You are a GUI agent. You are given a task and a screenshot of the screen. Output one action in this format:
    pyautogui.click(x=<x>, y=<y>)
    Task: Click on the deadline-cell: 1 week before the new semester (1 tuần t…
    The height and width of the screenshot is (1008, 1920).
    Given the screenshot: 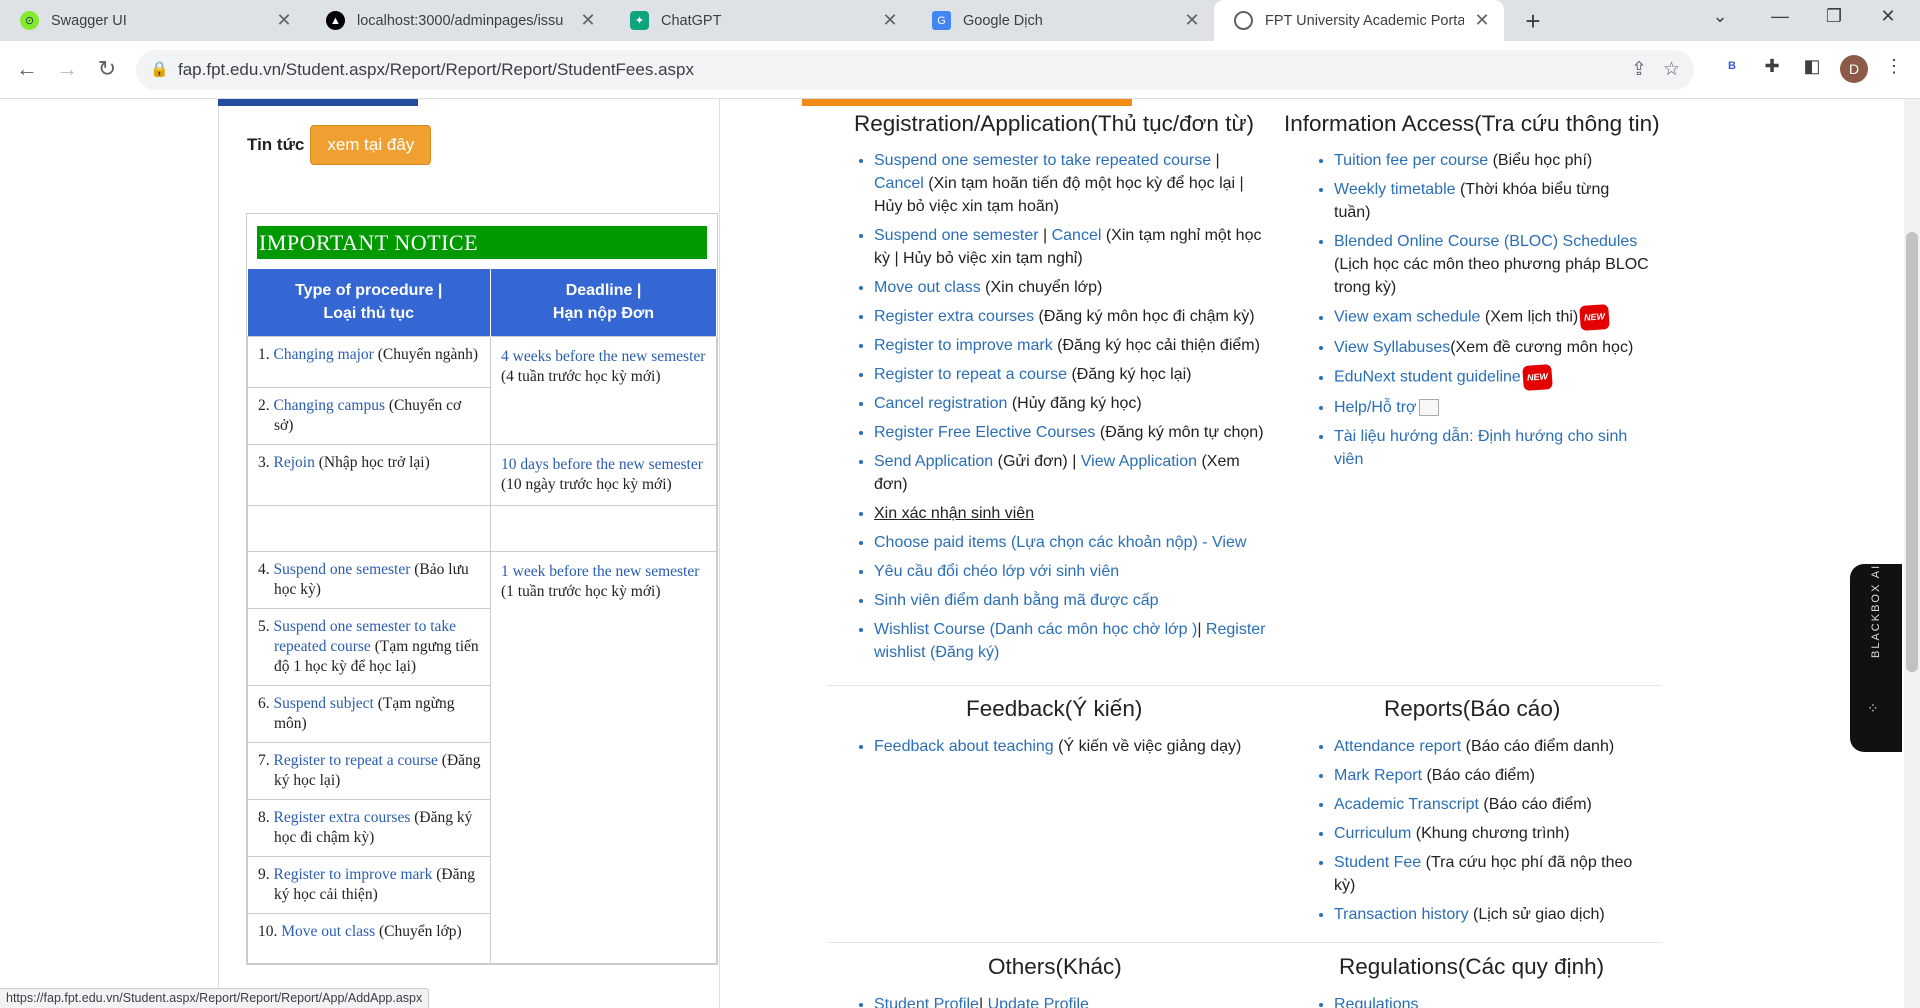 What is the action you would take?
    pyautogui.click(x=603, y=757)
    